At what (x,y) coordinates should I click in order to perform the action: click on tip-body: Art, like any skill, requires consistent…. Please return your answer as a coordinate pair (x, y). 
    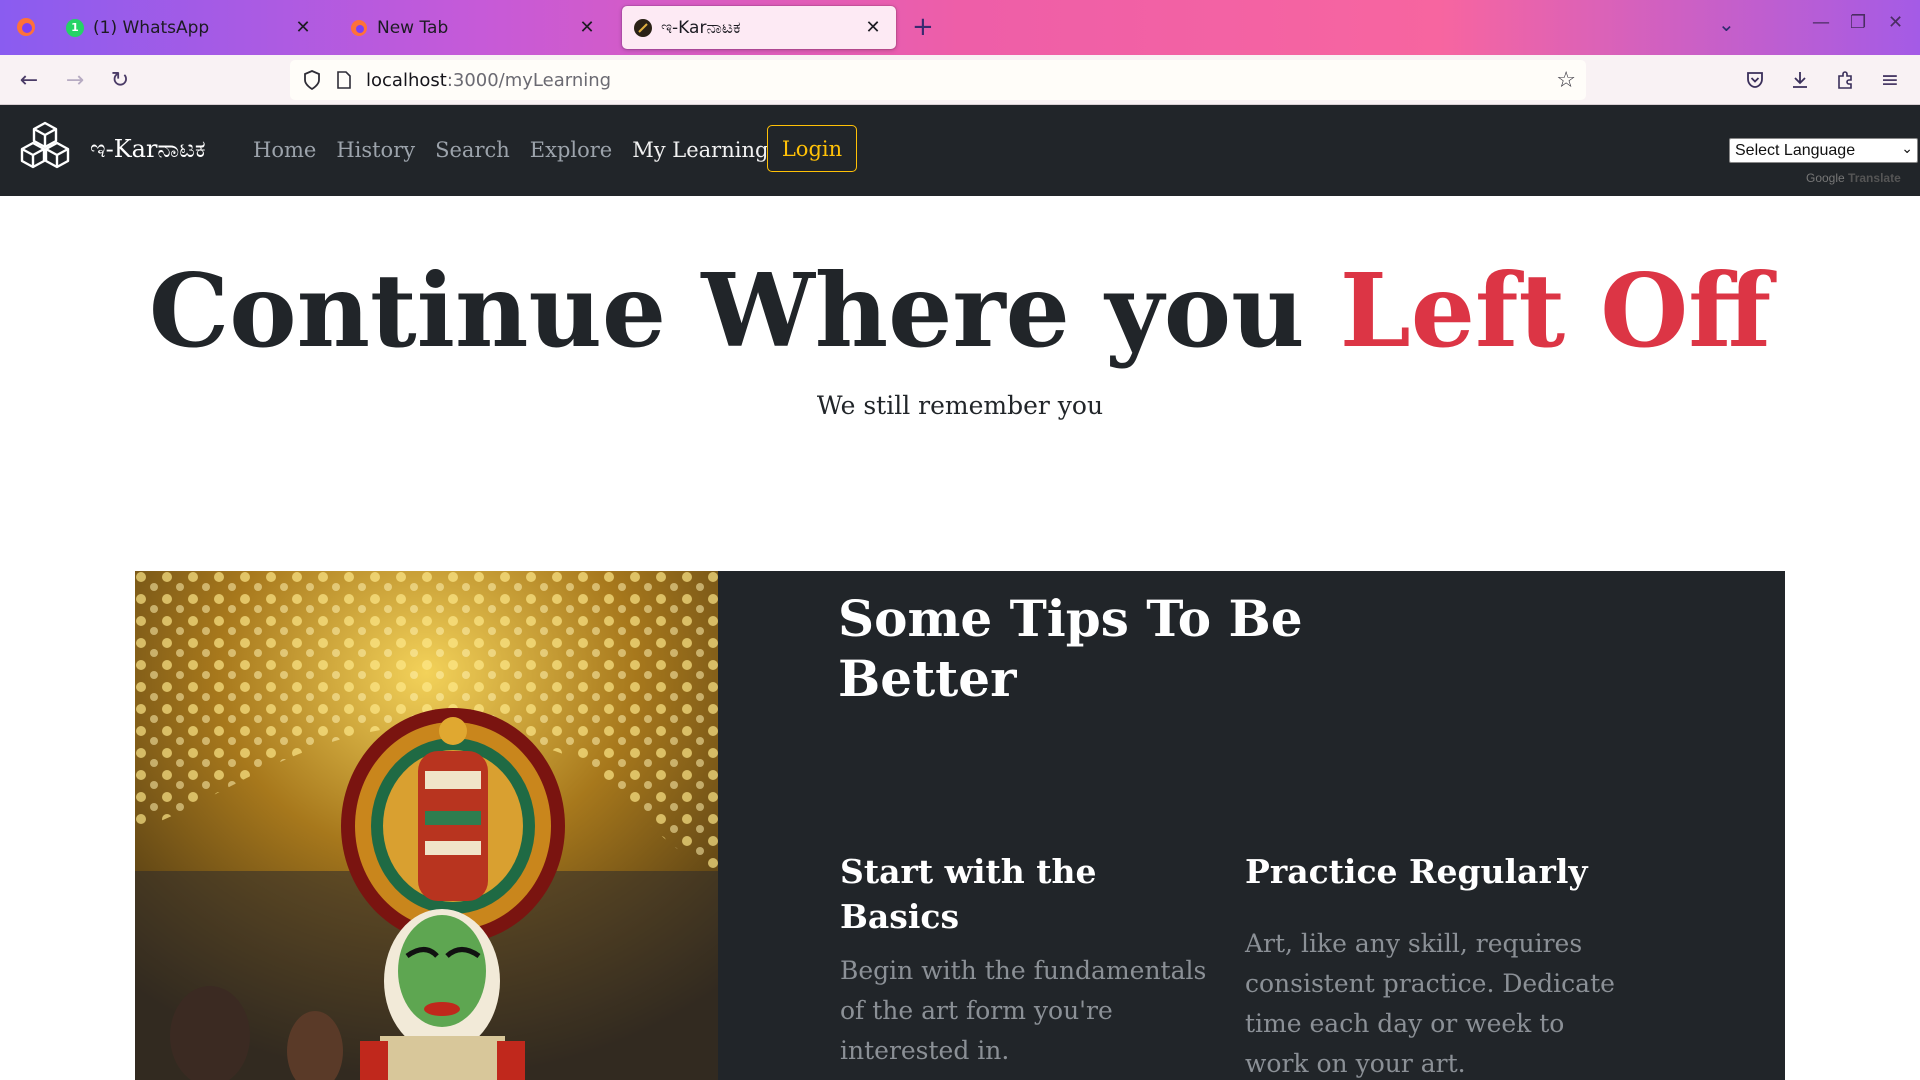
    Looking at the image, I should click on (1430, 1003).